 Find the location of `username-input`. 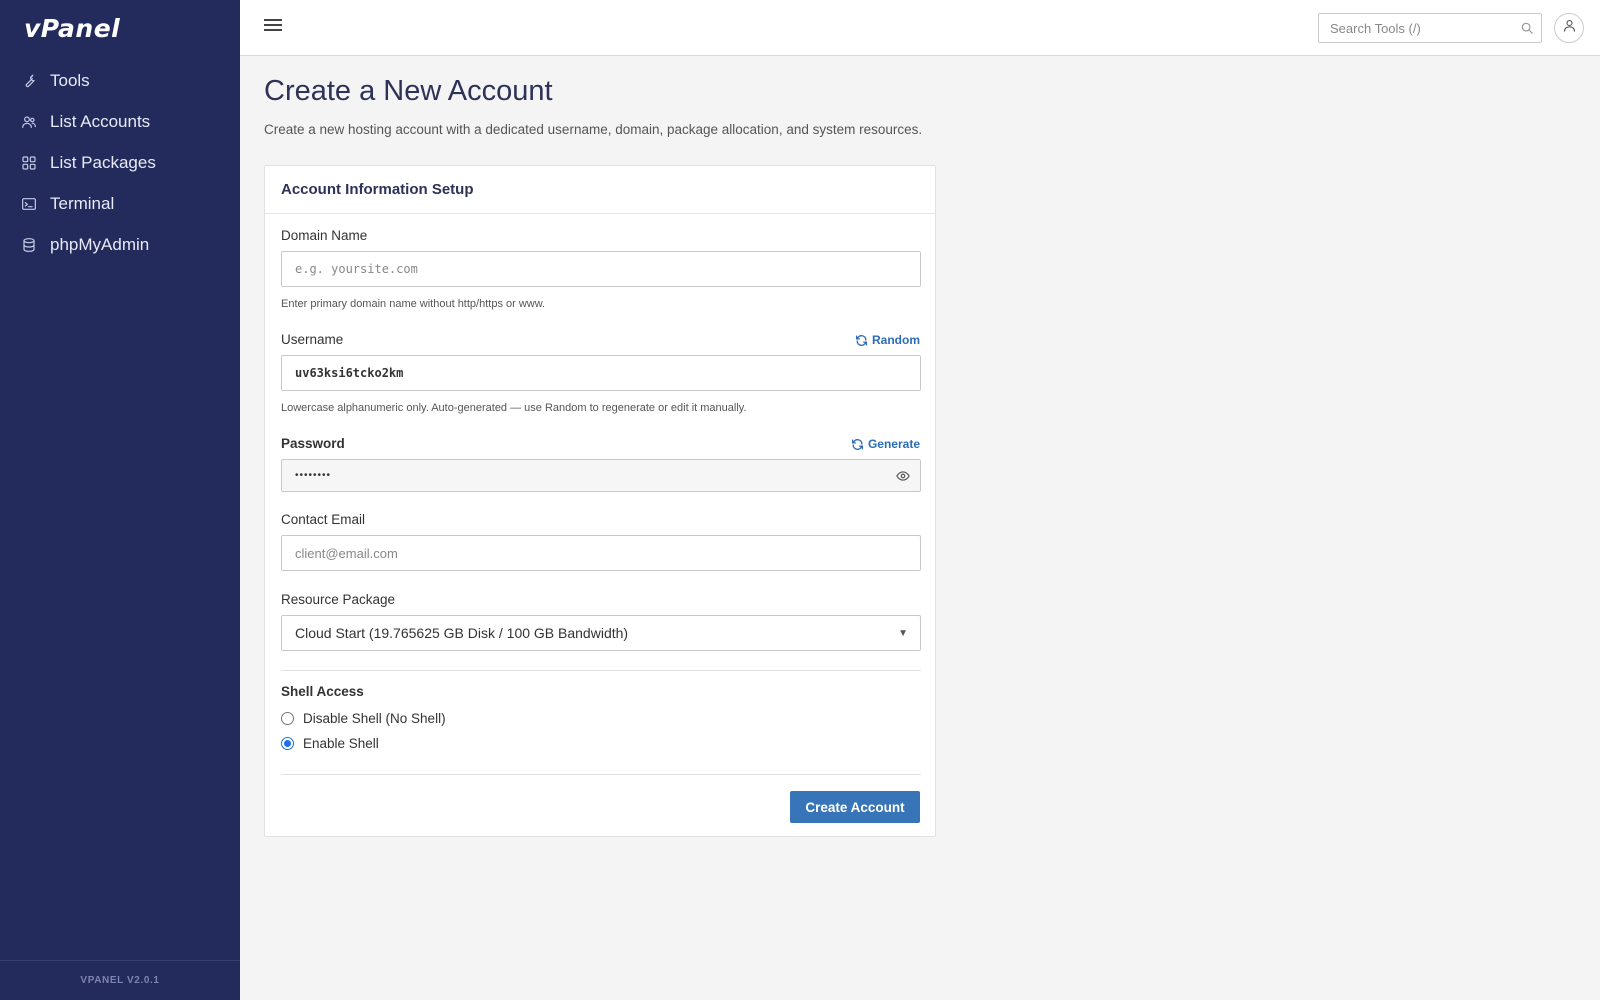

username-input is located at coordinates (601, 373).